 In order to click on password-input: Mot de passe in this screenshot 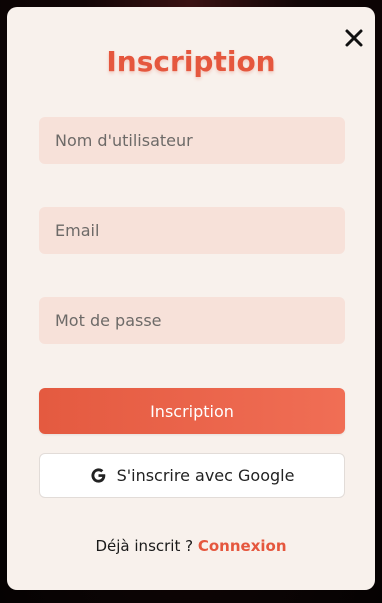, I will do `click(192, 320)`.